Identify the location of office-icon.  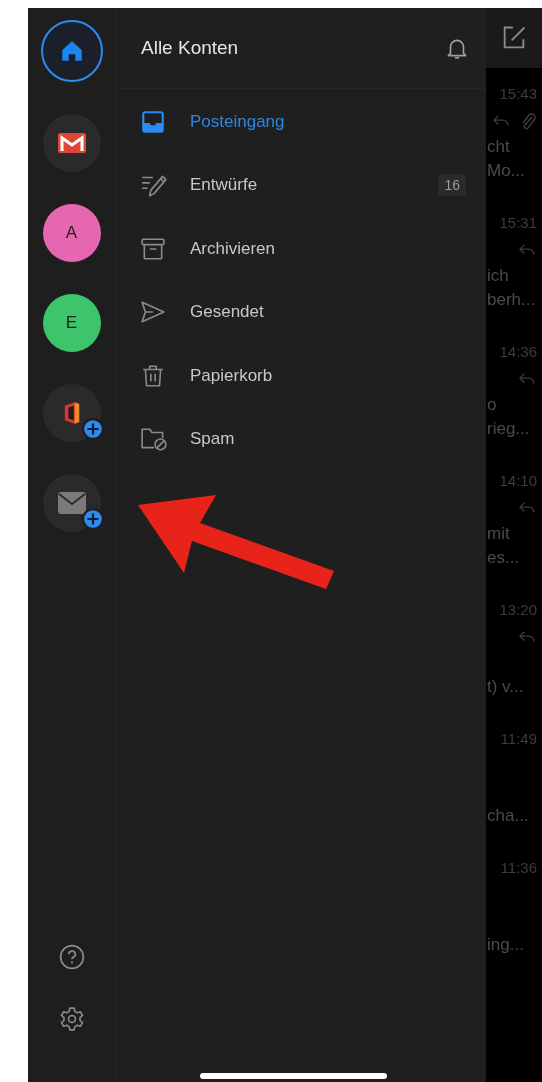
(71, 413).